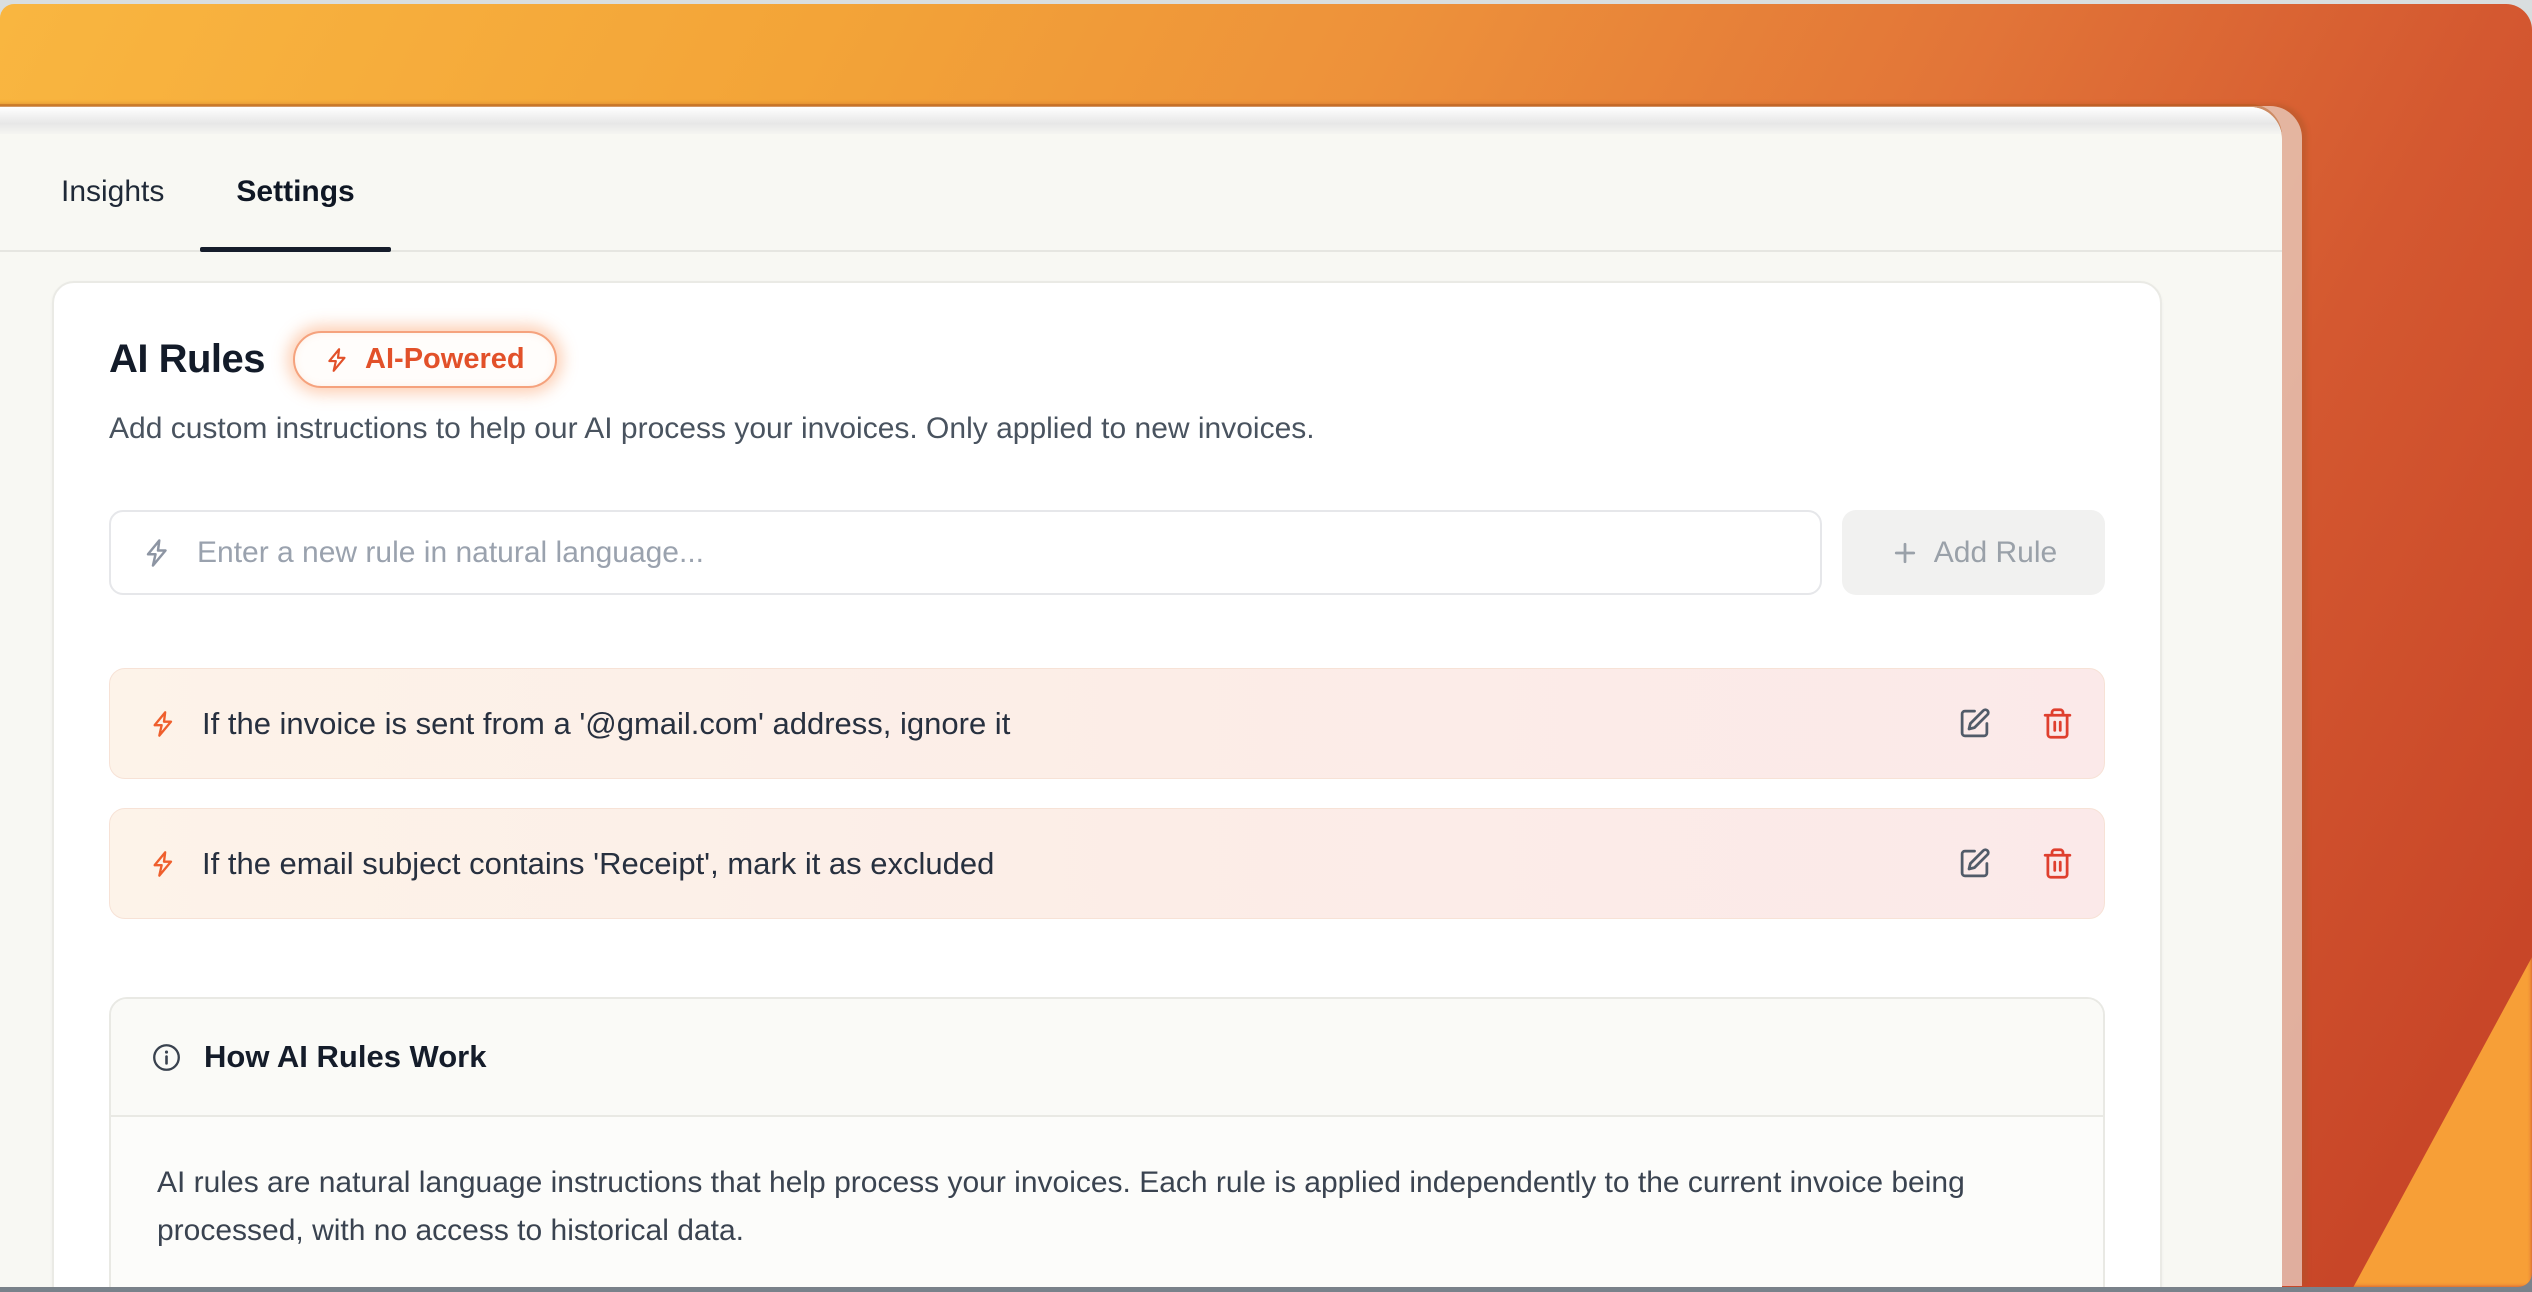 The height and width of the screenshot is (1292, 2532). What do you see at coordinates (1905, 553) in the screenshot?
I see `plus-icon` at bounding box center [1905, 553].